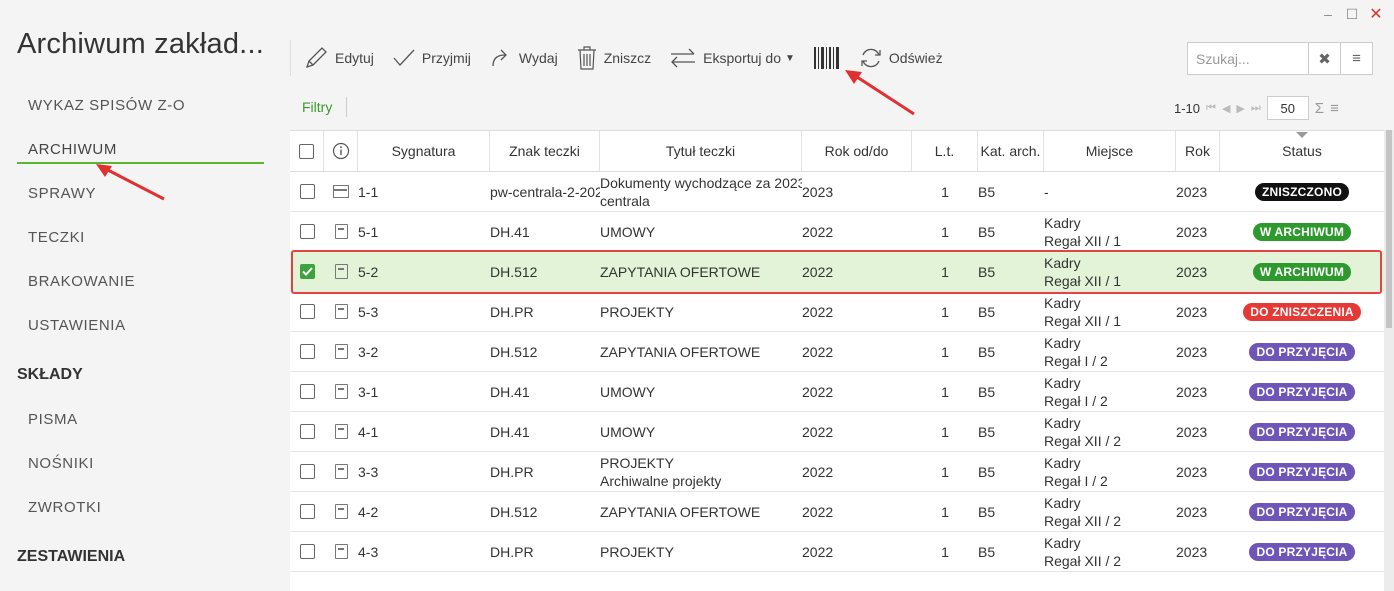 This screenshot has height=591, width=1394. Describe the element at coordinates (368, 471) in the screenshot. I see `cell-sig: 3-3` at that location.